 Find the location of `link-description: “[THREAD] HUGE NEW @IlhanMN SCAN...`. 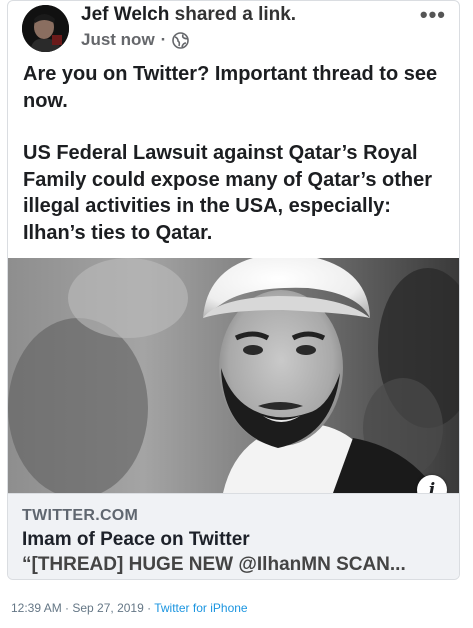

link-description: “[THREAD] HUGE NEW @IlhanMN SCAN... is located at coordinates (214, 564).